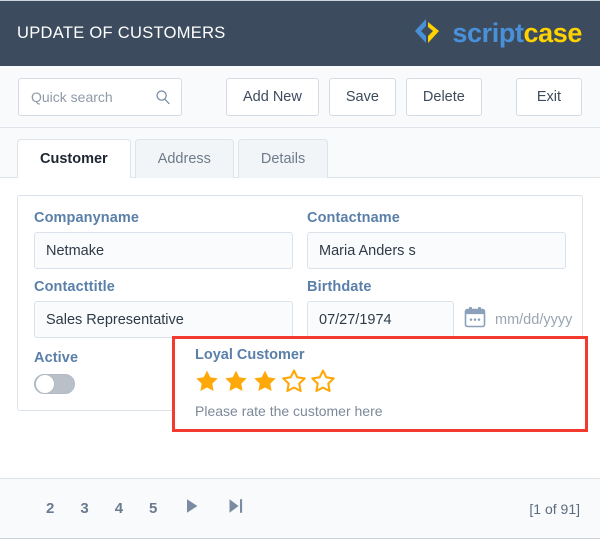 This screenshot has width=600, height=539. I want to click on logo-wordmark: scriptcase, so click(517, 33).